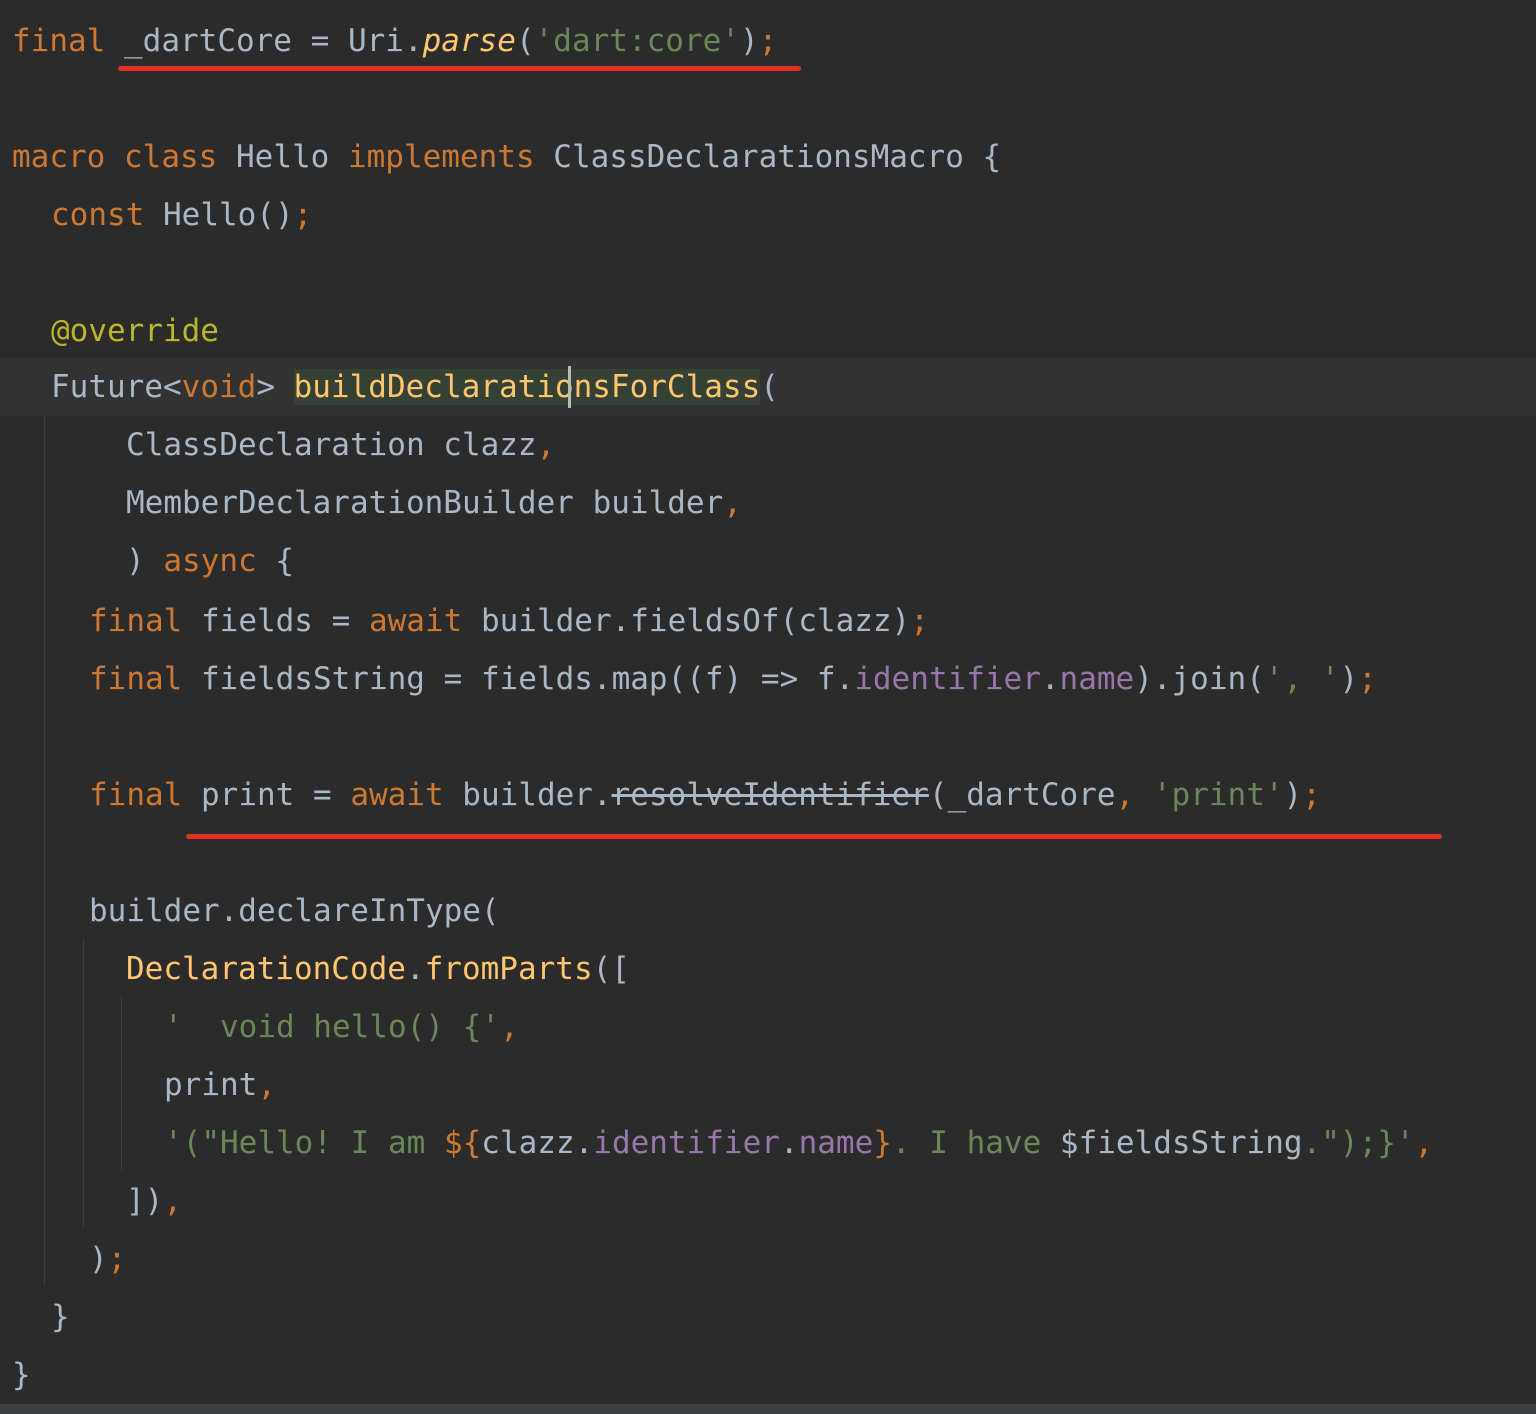 Image resolution: width=1536 pixels, height=1414 pixels. I want to click on method-call: parse, so click(469, 41).